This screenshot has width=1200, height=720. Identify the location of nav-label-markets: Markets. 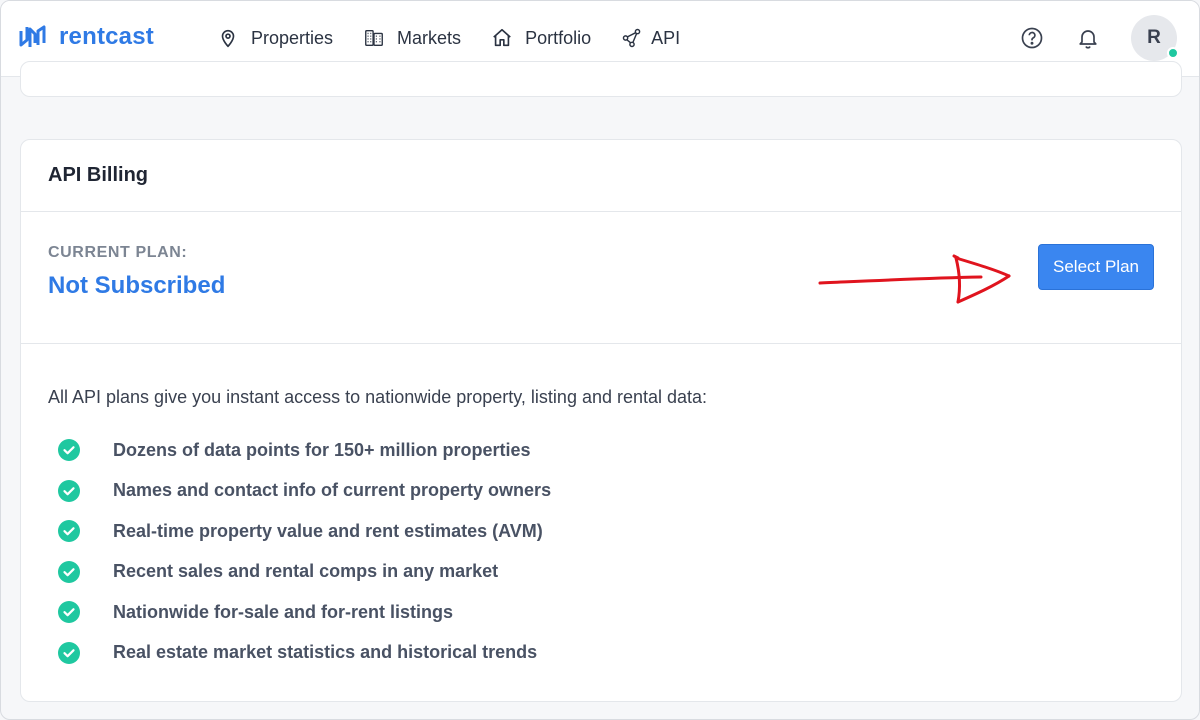
(429, 38).